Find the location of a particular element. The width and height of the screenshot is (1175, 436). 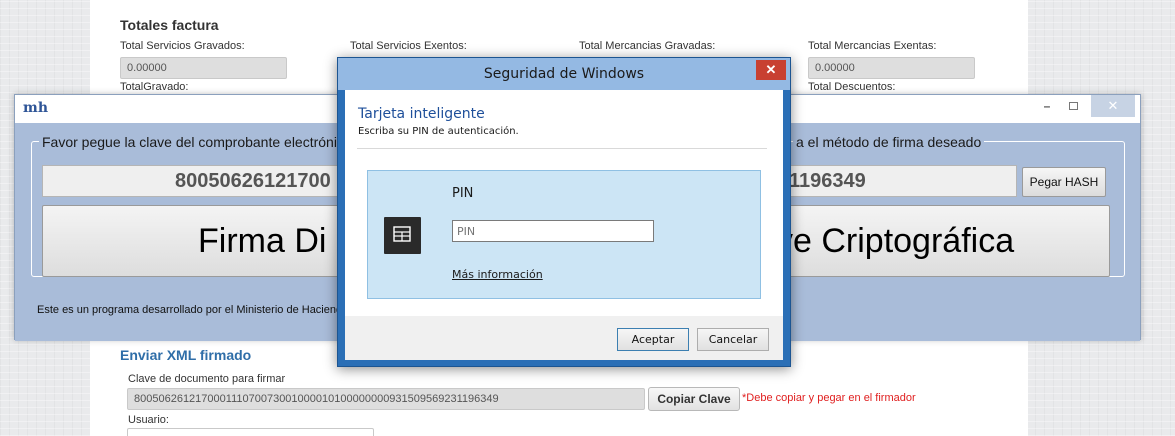

total-discounts-label: Total Descuentos: is located at coordinates (852, 87).